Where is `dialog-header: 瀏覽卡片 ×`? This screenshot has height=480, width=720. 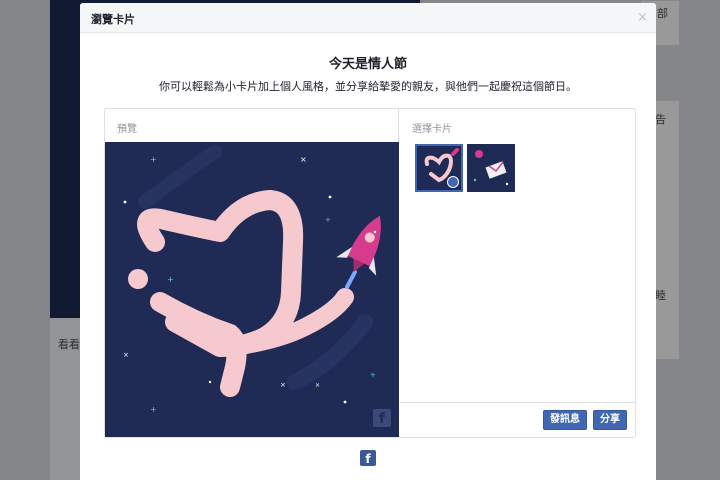
dialog-header: 瀏覽卡片 × is located at coordinates (368, 18).